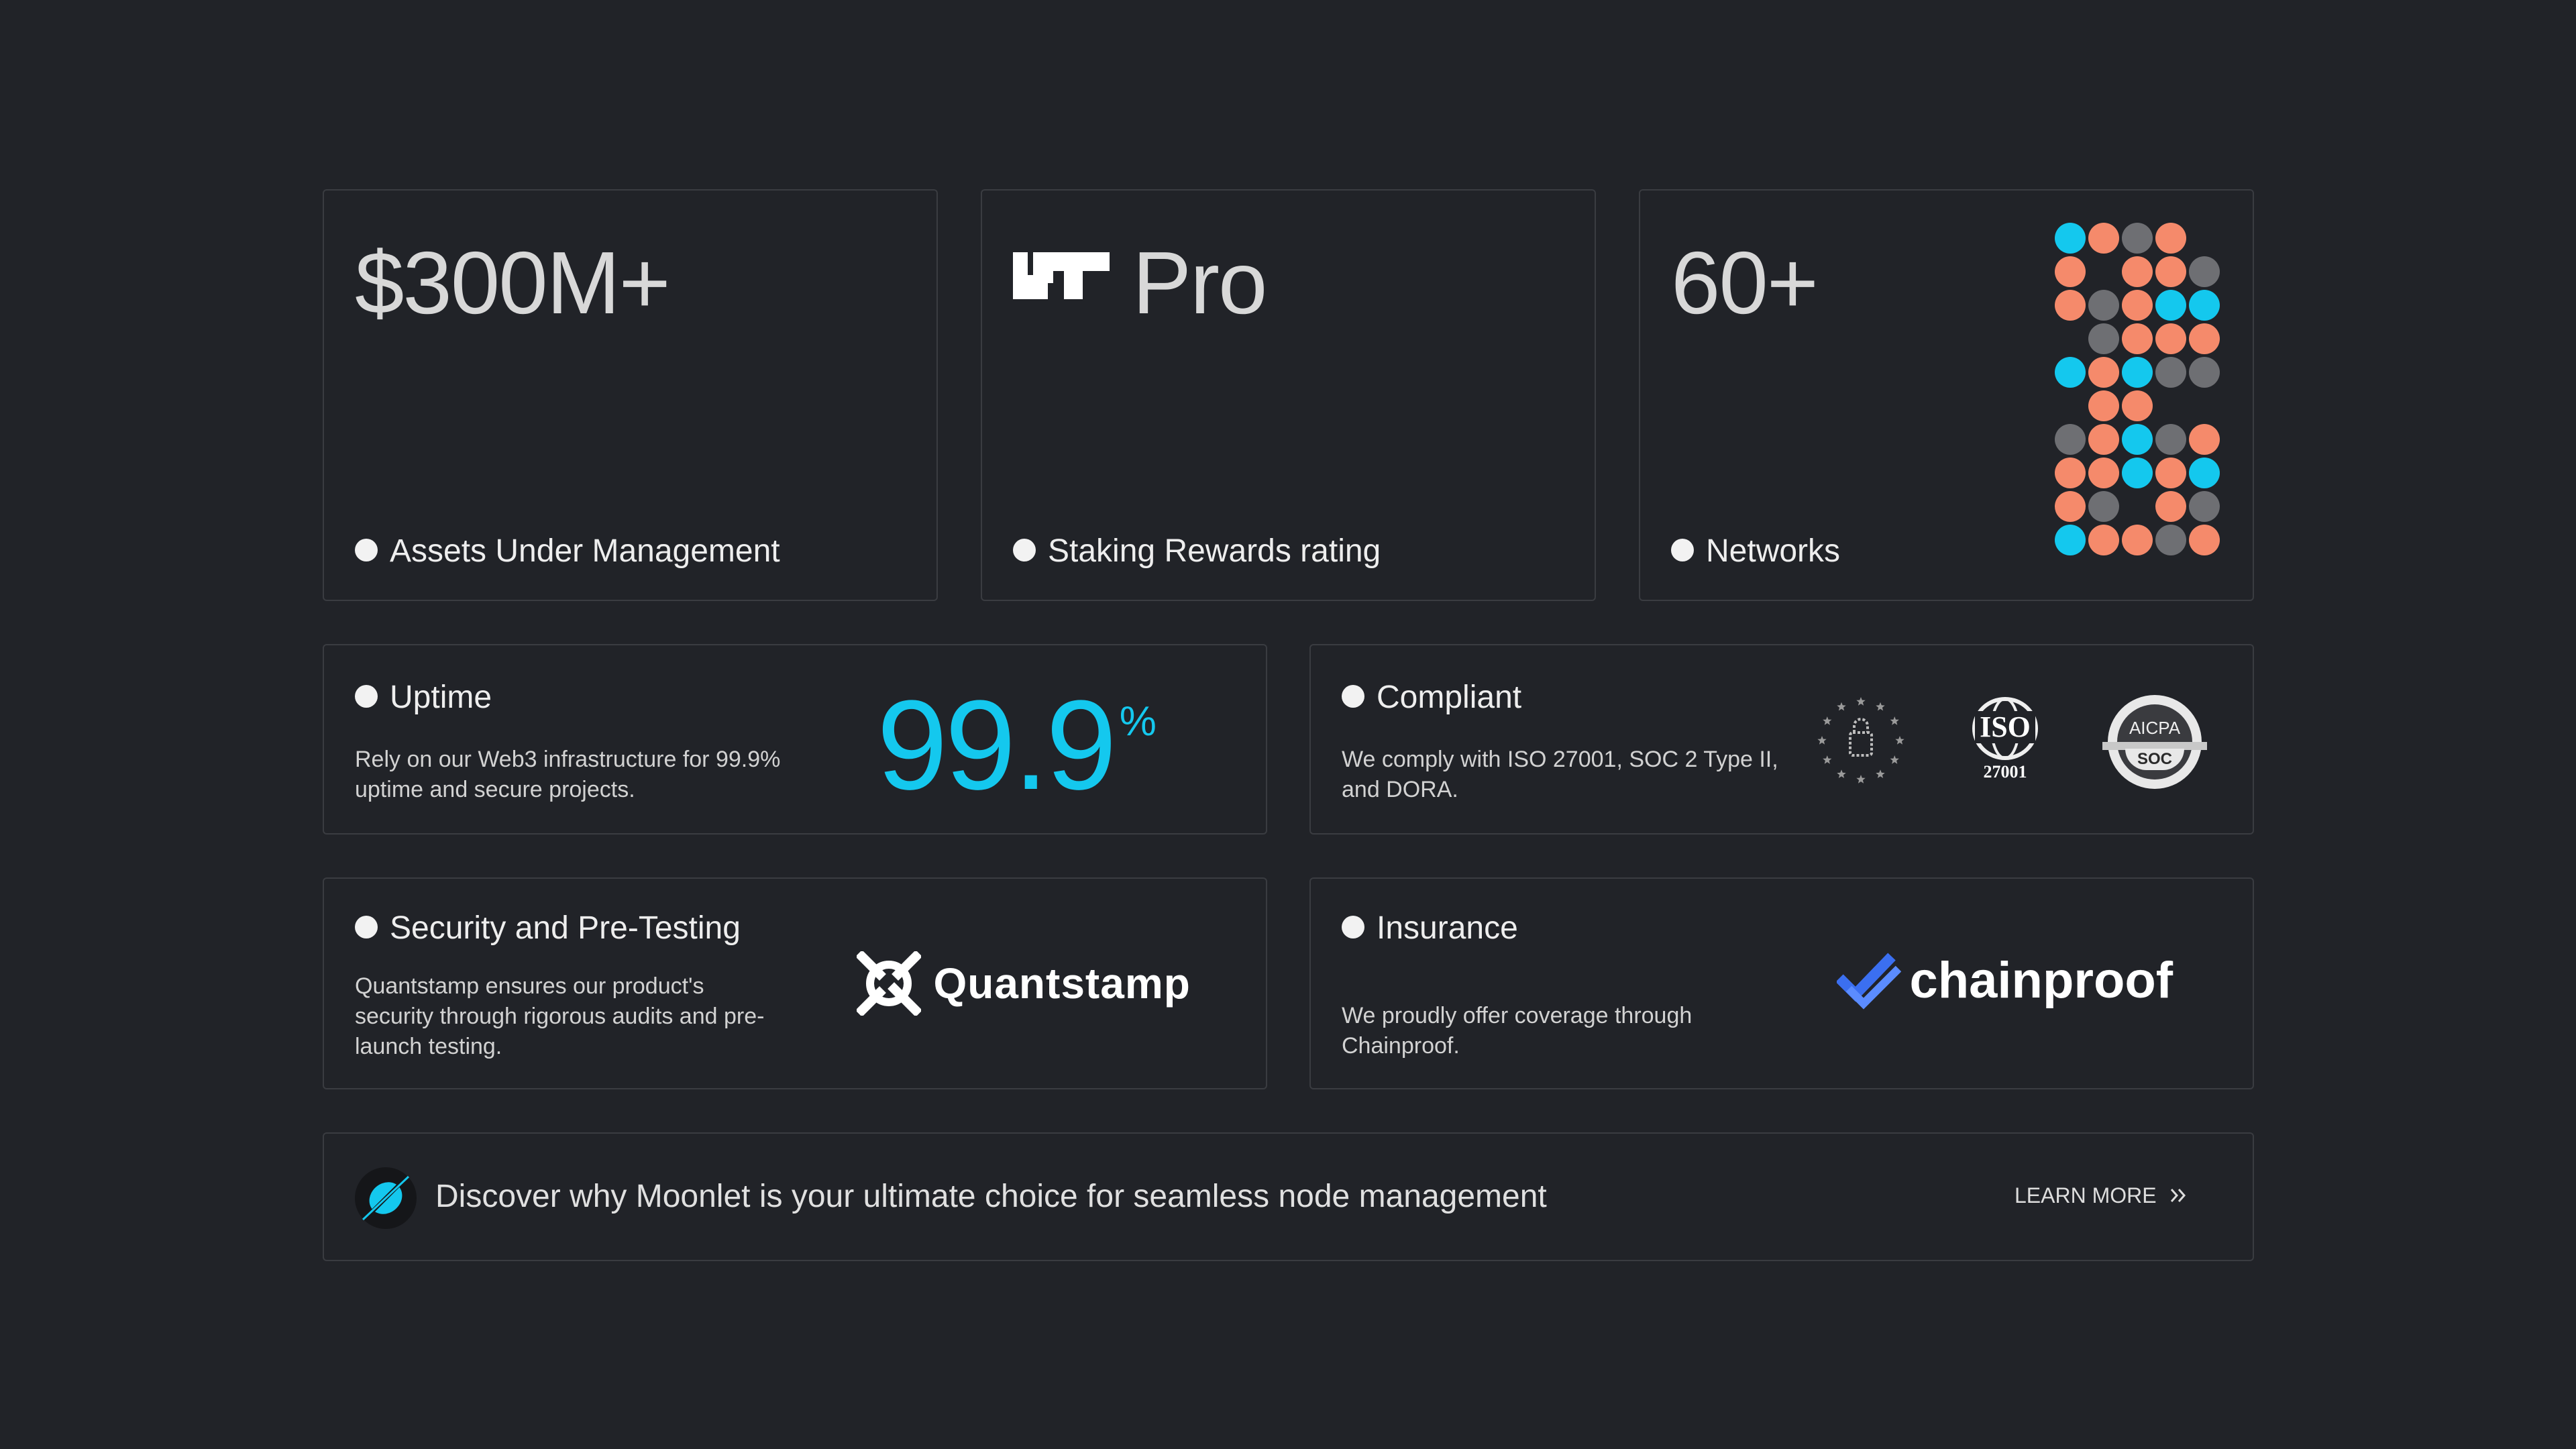 This screenshot has width=2576, height=1449. What do you see at coordinates (565, 928) in the screenshot?
I see `security-label: Security and Pre-Testing` at bounding box center [565, 928].